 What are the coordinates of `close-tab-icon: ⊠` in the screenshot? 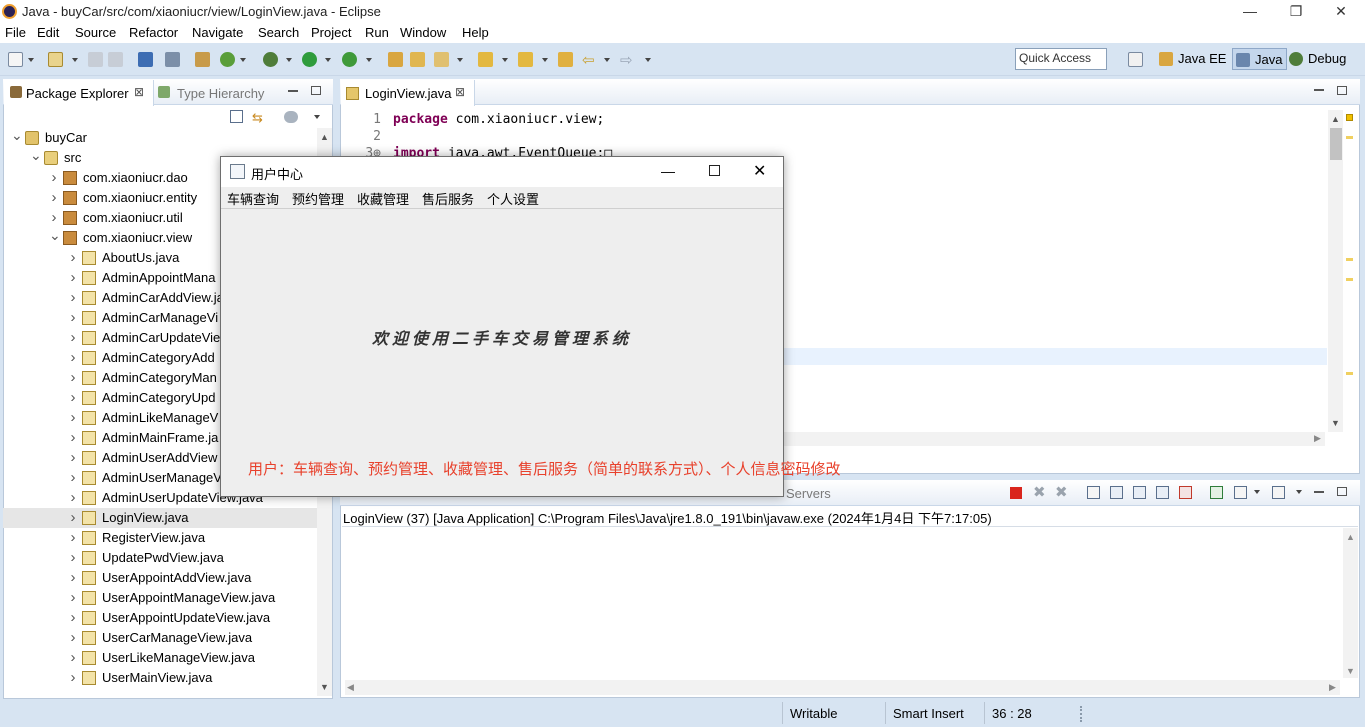 It's located at (139, 92).